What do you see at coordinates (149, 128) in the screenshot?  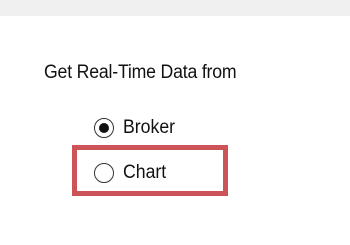 I see `broker-option-label: Broker` at bounding box center [149, 128].